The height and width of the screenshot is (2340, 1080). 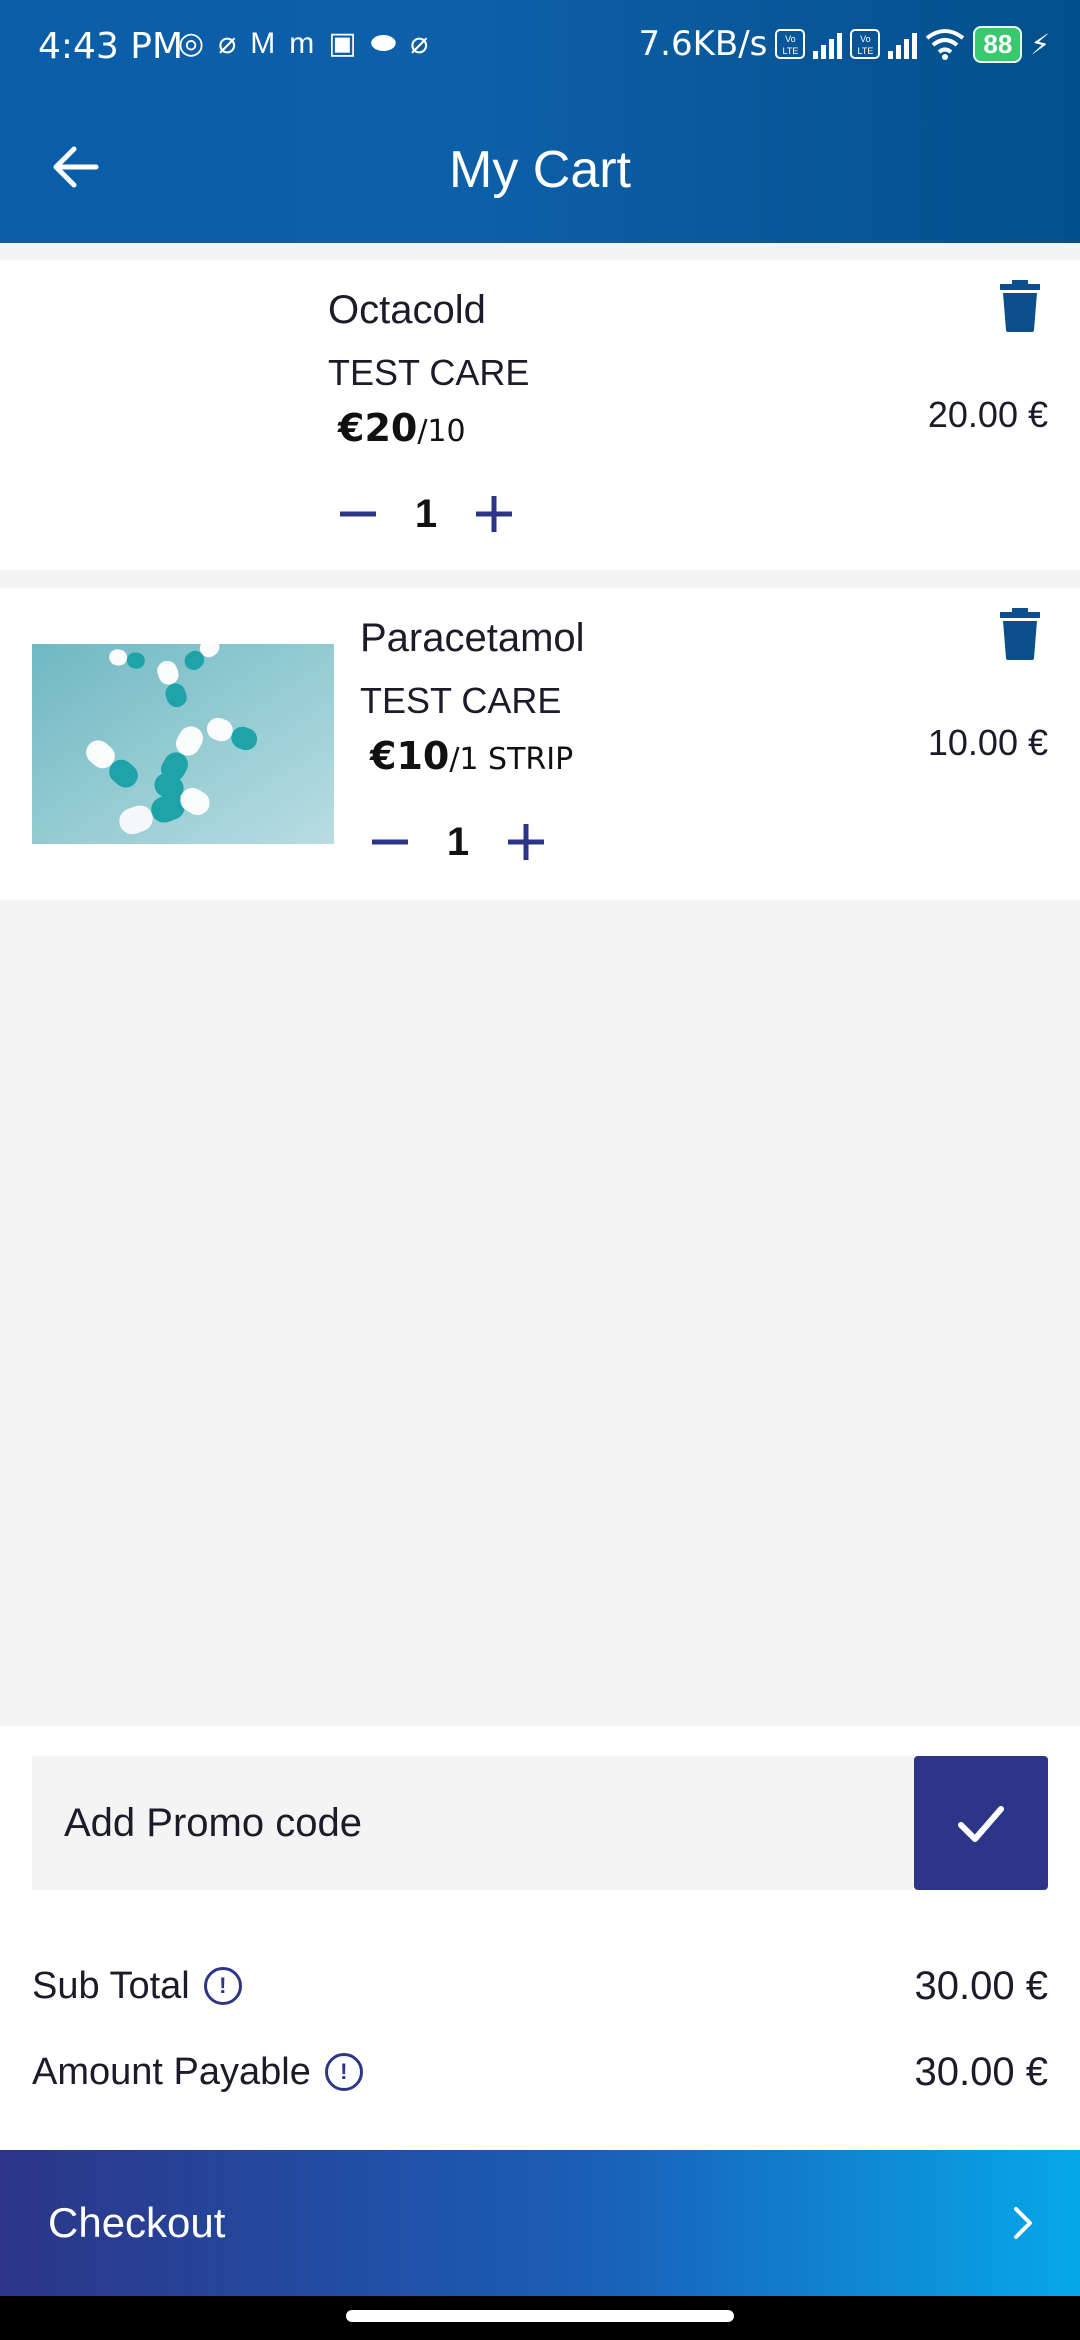 I want to click on app-notification-icon-2: ⌀, so click(x=419, y=43).